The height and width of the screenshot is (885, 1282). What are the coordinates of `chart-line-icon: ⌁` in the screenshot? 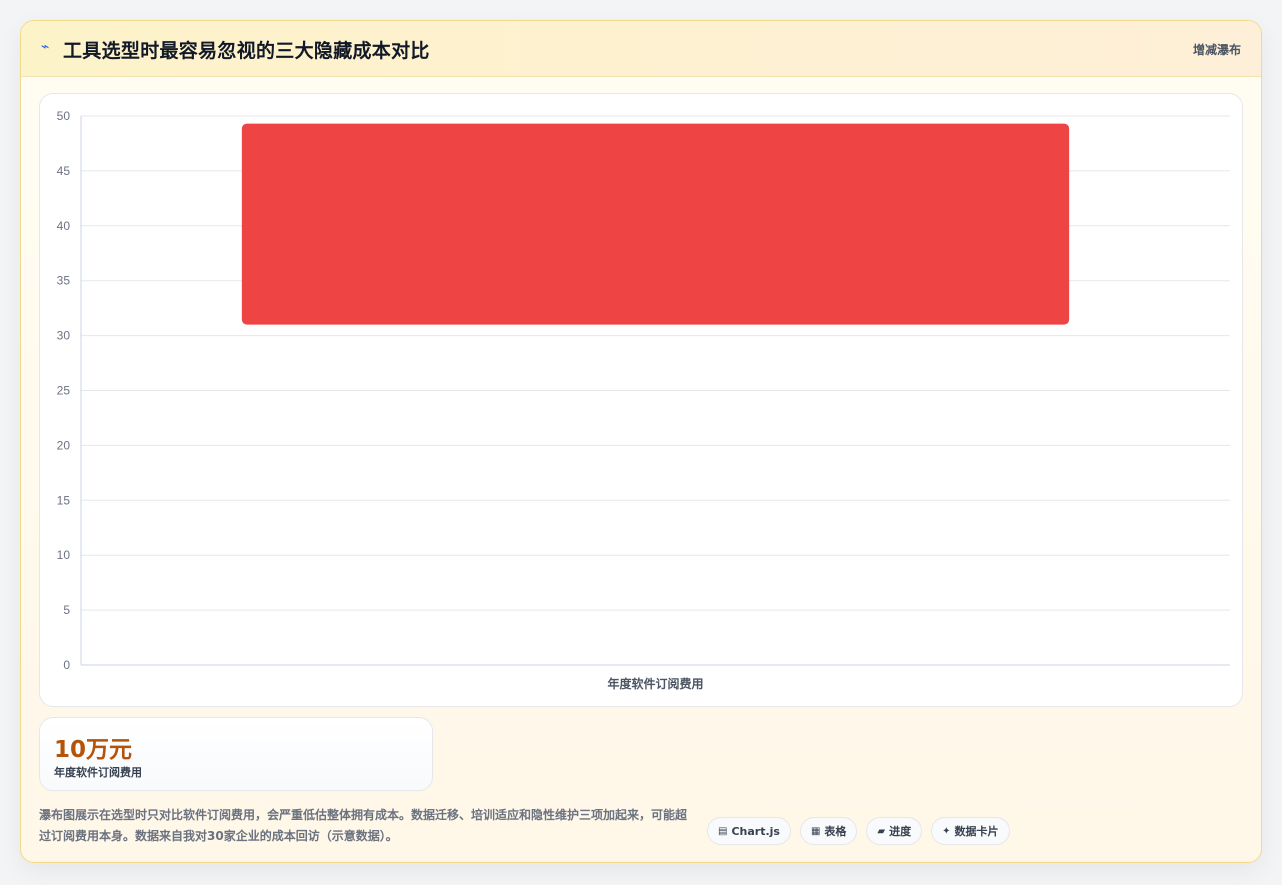 It's located at (45, 47).